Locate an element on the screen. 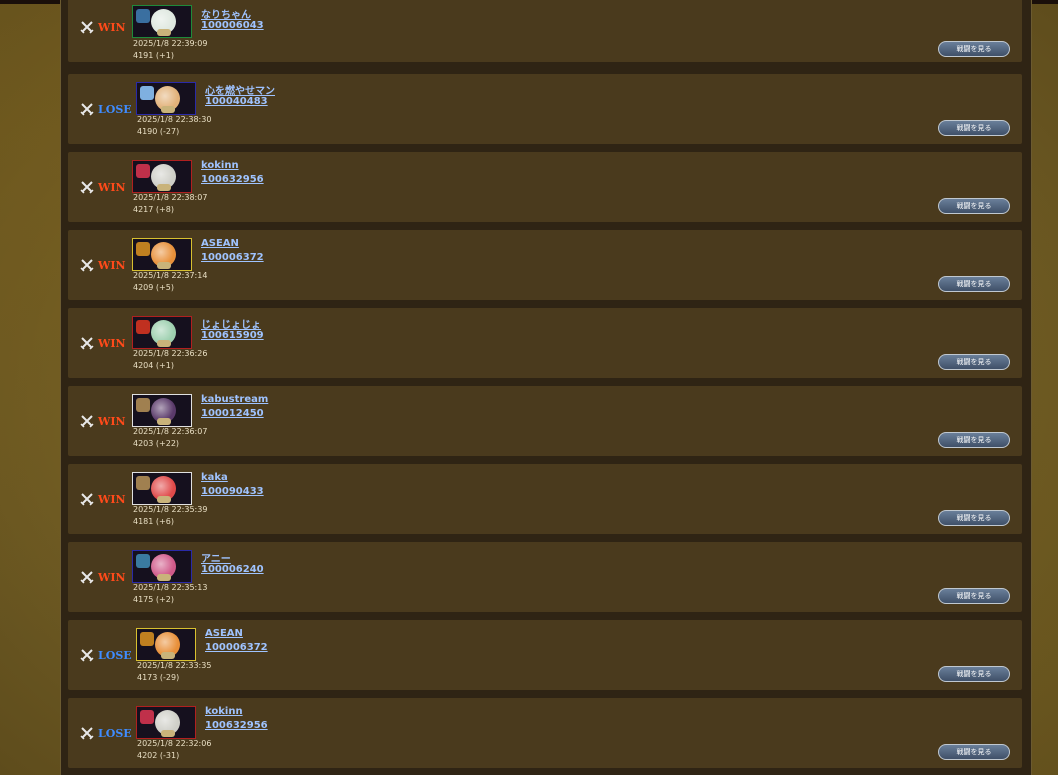 The width and height of the screenshot is (1058, 775). opponent-name-link: じょじょじょ is located at coordinates (231, 323).